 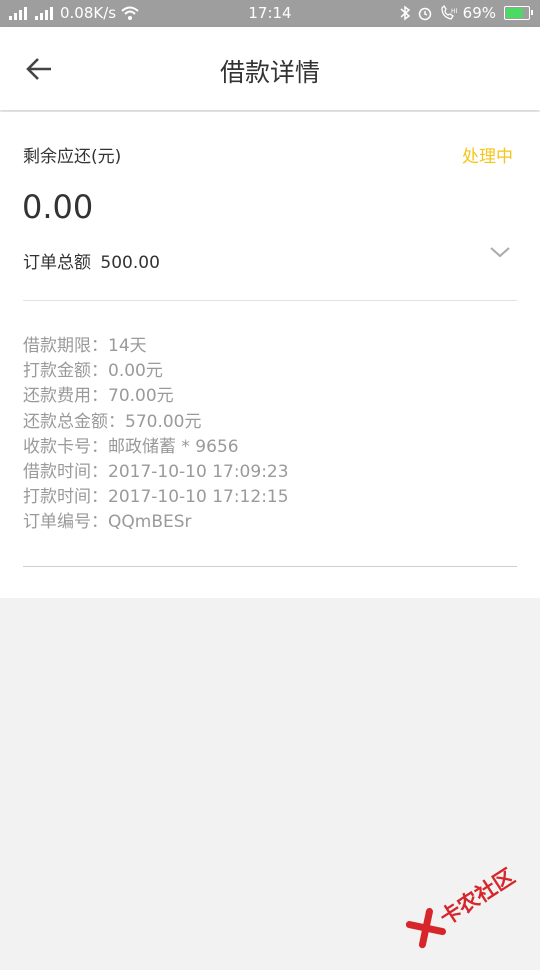 I want to click on svg-text: HD, so click(x=454, y=11).